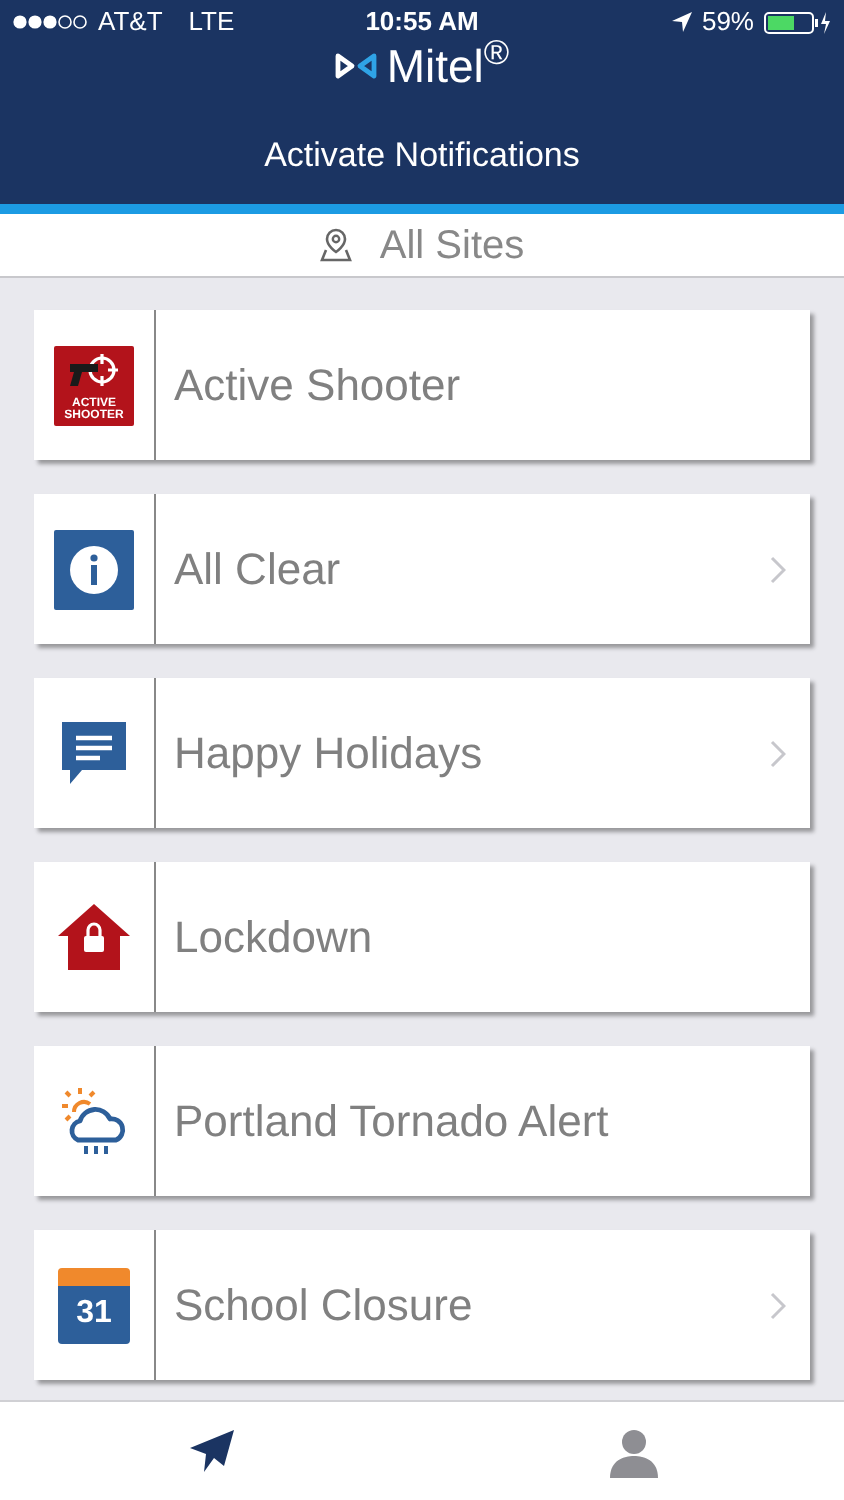 Image resolution: width=844 pixels, height=1500 pixels. Describe the element at coordinates (422, 246) in the screenshot. I see `site-filter: All Sites` at that location.